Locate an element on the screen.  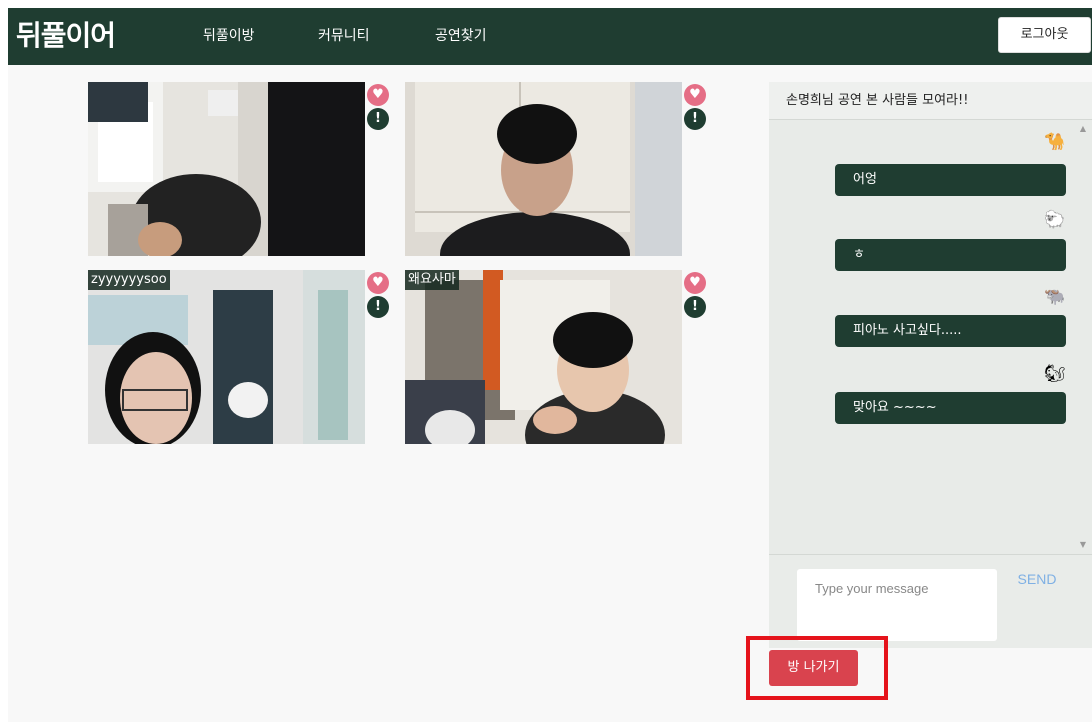
top-navbar: 뒤풀이어 뒤풀이방 커뮤니티 공연찾기 로그아웃 is located at coordinates (550, 36).